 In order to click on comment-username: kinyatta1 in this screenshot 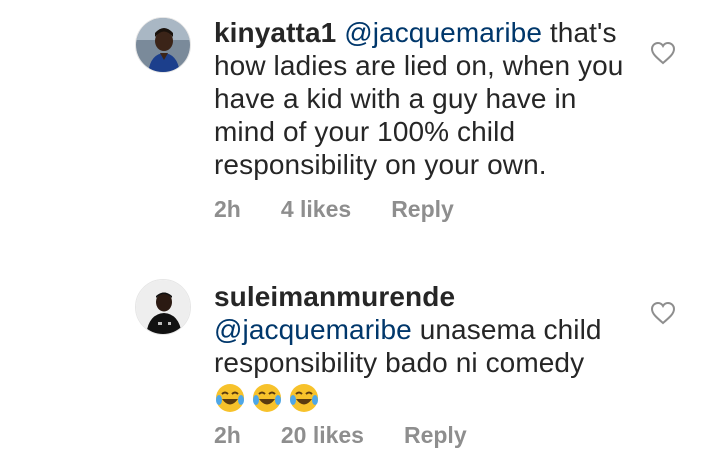, I will do `click(275, 32)`.